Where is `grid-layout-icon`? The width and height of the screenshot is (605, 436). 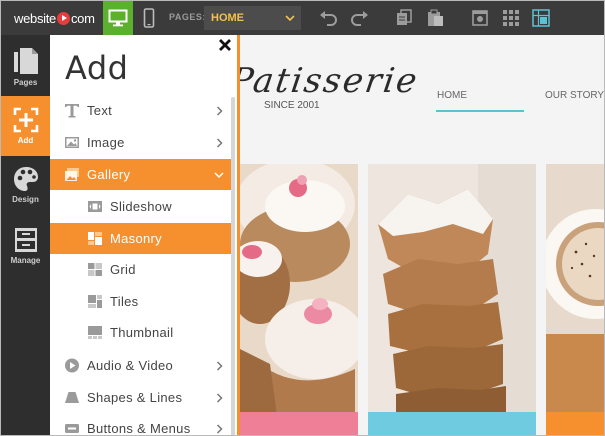
grid-layout-icon is located at coordinates (95, 269).